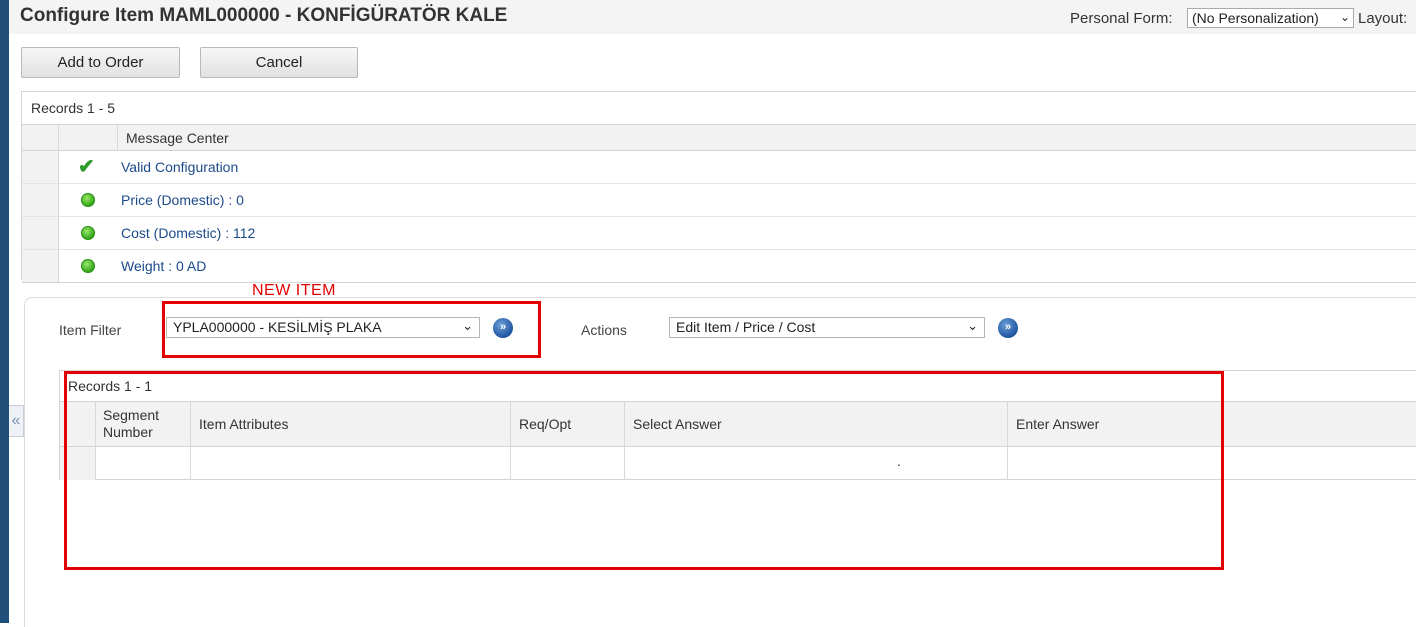  Describe the element at coordinates (738, 463) in the screenshot. I see `table-row: .` at that location.